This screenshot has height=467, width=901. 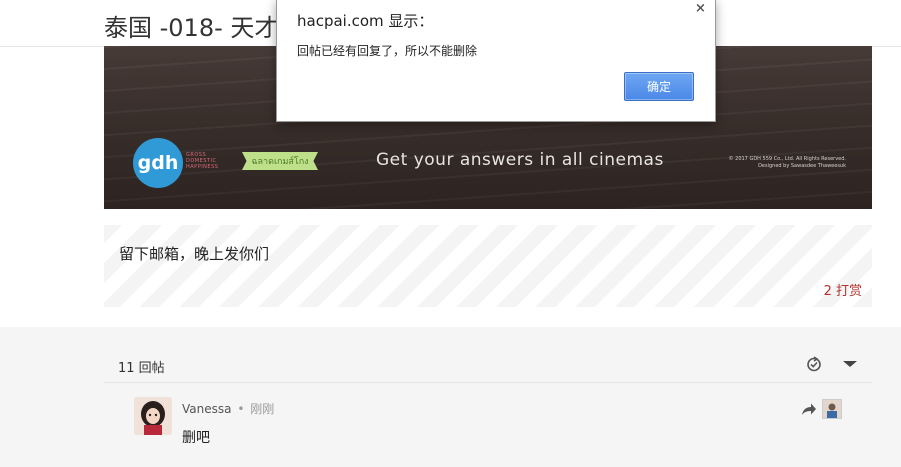 What do you see at coordinates (850, 364) in the screenshot?
I see `chevron-down-icon` at bounding box center [850, 364].